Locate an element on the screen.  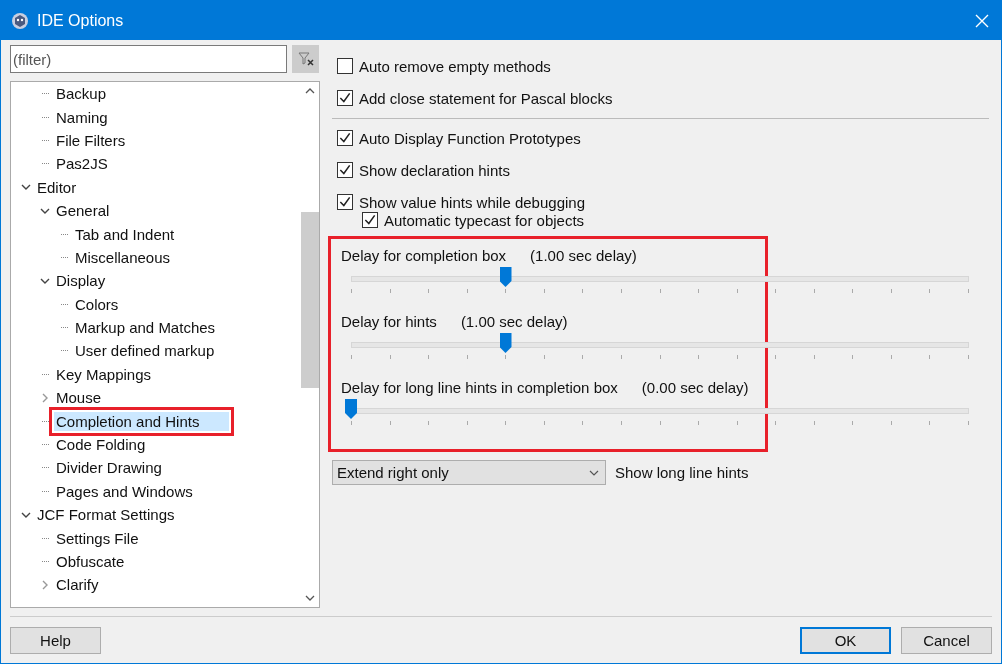
tree-item: Code Folding is located at coordinates (101, 445).